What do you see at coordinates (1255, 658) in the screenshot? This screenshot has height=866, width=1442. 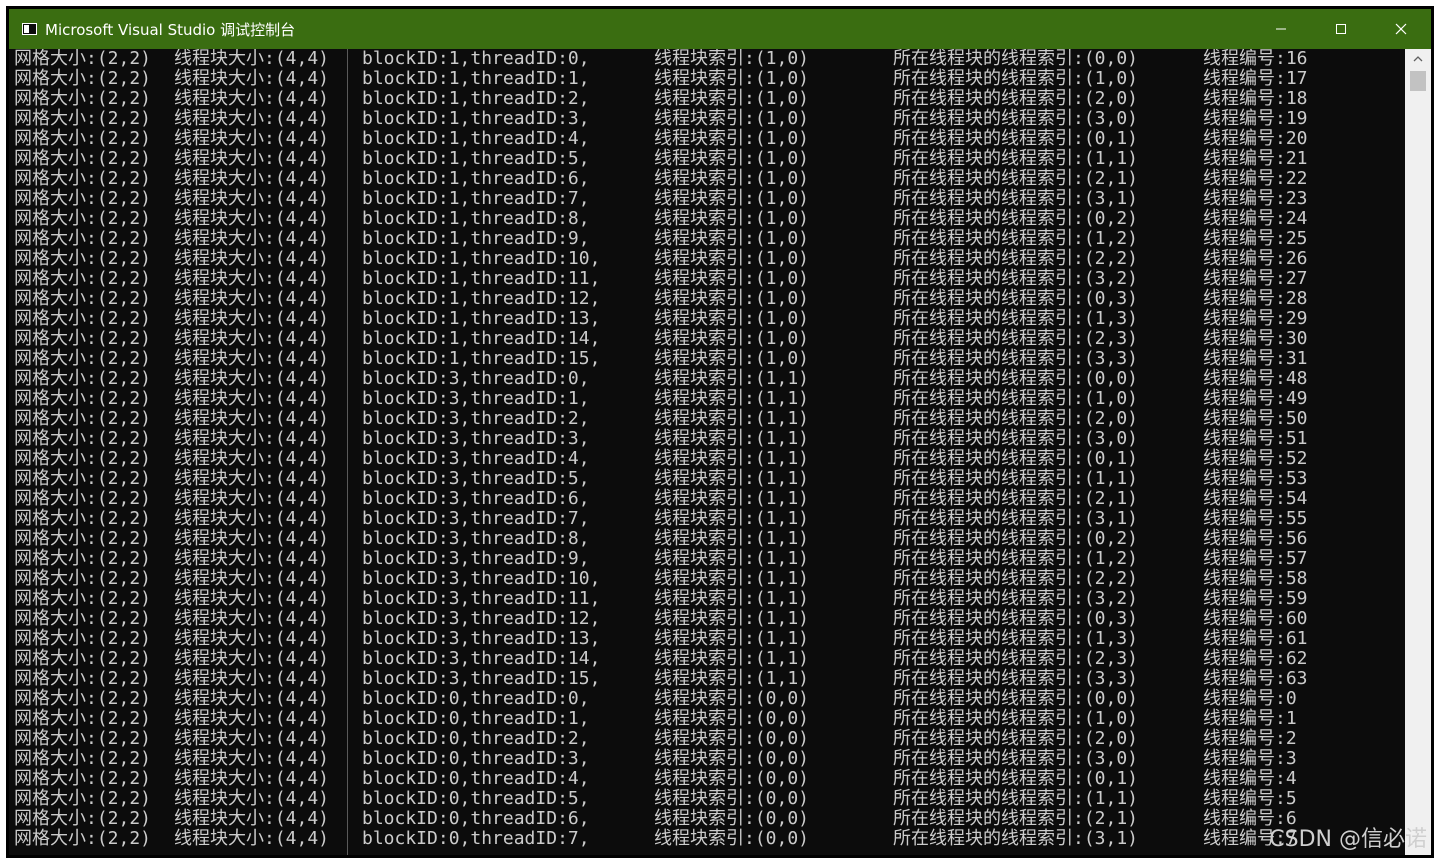 I see `thread-number: 线程编号:62` at bounding box center [1255, 658].